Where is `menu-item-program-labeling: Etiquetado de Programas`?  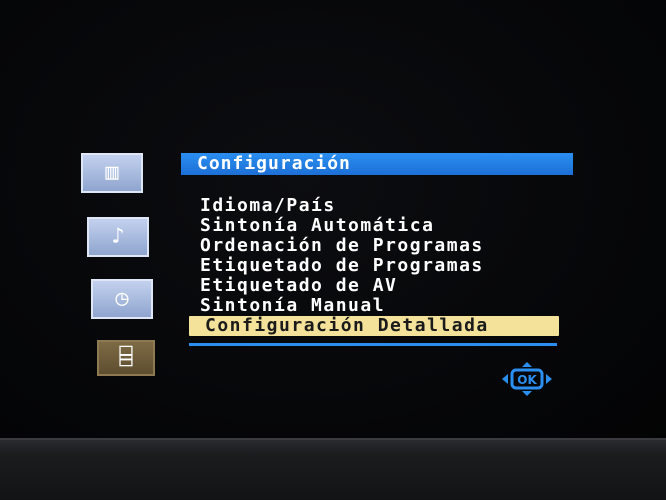 menu-item-program-labeling: Etiquetado de Programas is located at coordinates (374, 266).